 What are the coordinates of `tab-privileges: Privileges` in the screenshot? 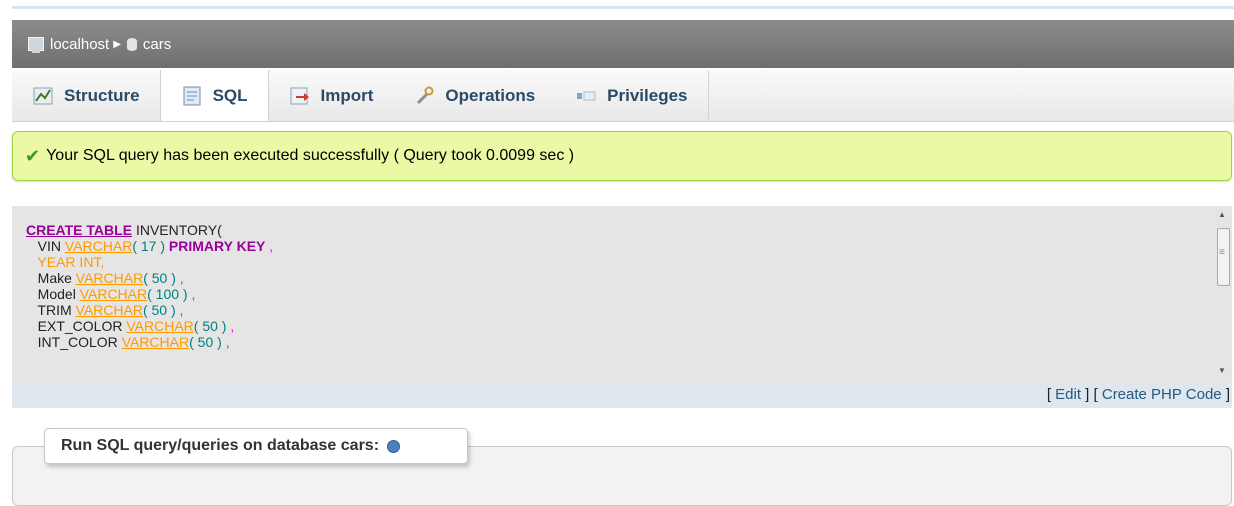 It's located at (632, 95).